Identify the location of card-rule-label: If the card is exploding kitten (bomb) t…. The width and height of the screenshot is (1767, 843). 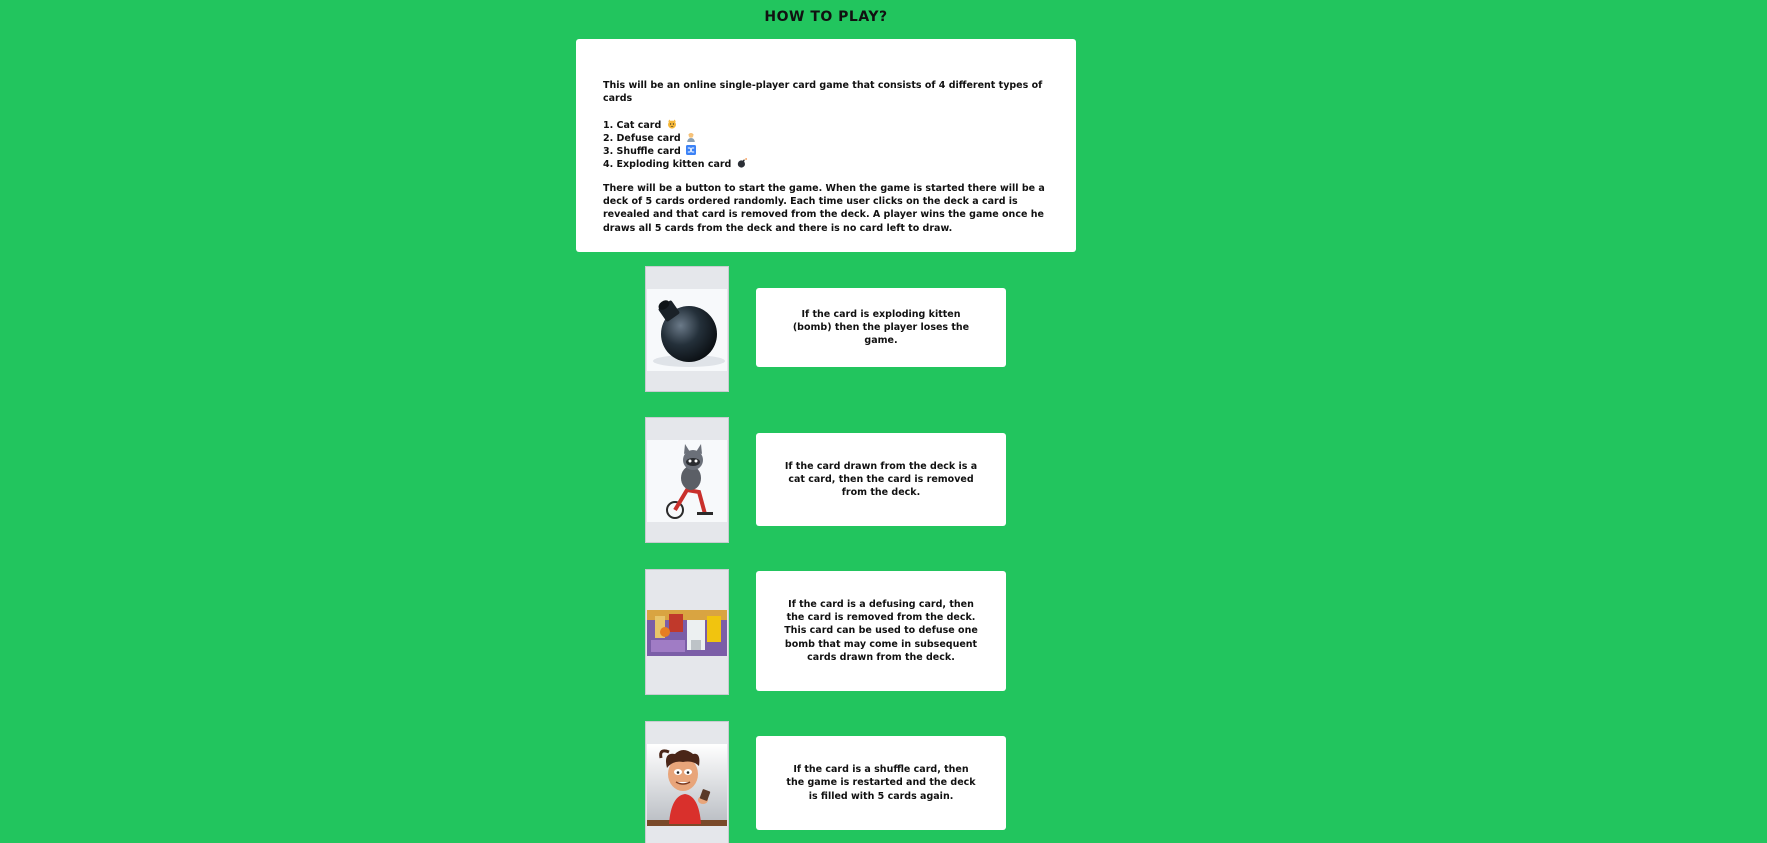
(881, 327).